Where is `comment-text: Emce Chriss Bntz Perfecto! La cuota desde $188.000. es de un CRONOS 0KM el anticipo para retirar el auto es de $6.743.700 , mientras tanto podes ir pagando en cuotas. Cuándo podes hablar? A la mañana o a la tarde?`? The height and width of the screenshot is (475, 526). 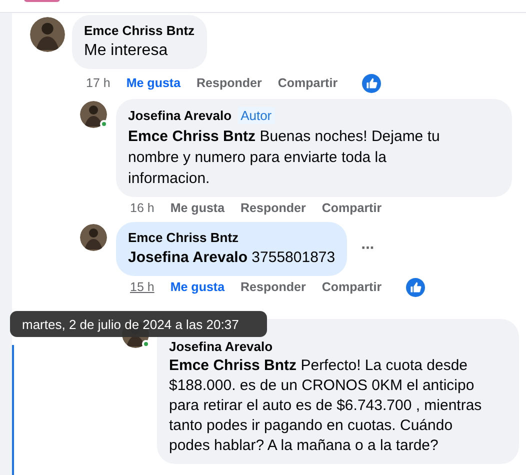
comment-text: Emce Chriss Bntz Perfecto! La cuota desde $188.000. es de un CRONOS 0KM el anticipo para retirar el auto es de $6.743.700 , mientras tanto podes ir pagando en cuotas. Cuándo podes hablar? A la mañana o a la tarde? is located at coordinates (326, 406).